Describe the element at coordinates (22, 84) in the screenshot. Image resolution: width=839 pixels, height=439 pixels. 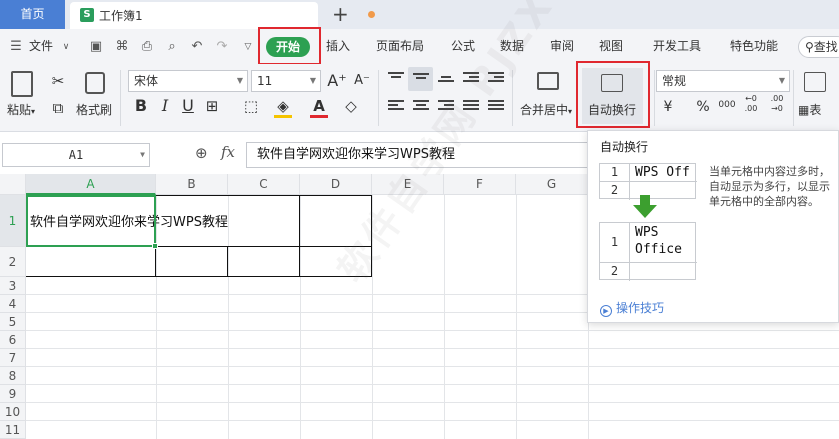
I see `paste-icon` at that location.